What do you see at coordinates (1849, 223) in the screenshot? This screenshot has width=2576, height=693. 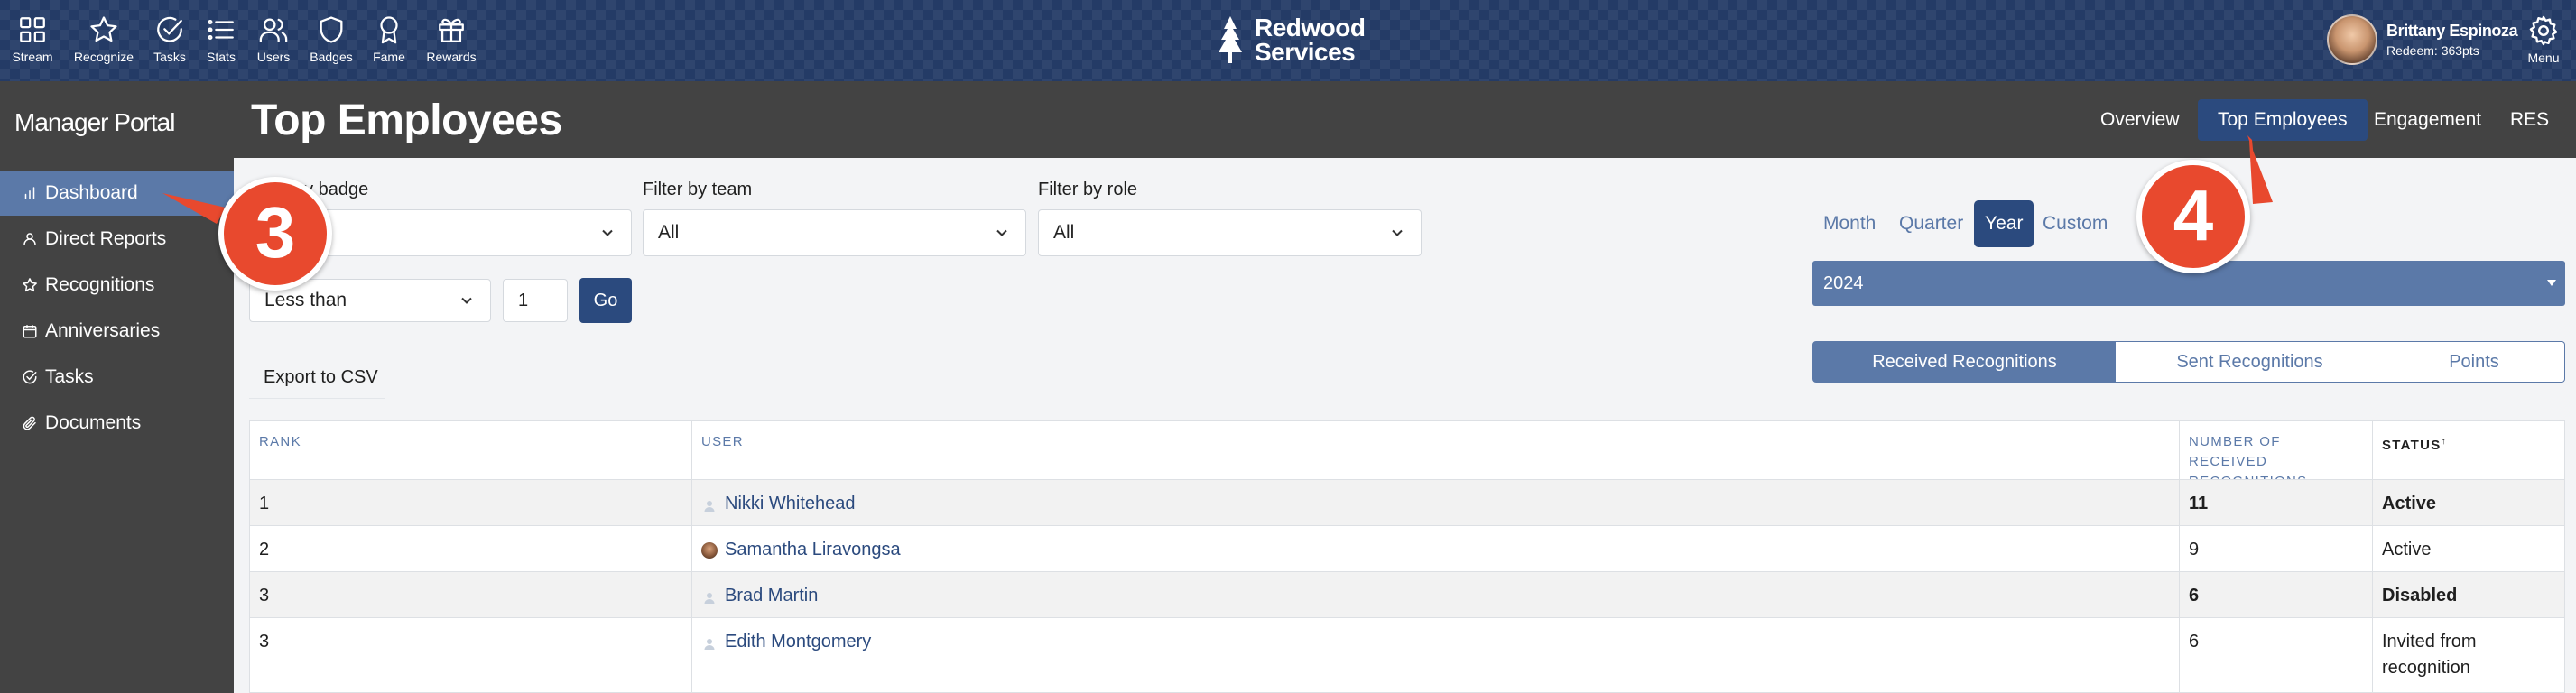 I see `period-month: Month` at bounding box center [1849, 223].